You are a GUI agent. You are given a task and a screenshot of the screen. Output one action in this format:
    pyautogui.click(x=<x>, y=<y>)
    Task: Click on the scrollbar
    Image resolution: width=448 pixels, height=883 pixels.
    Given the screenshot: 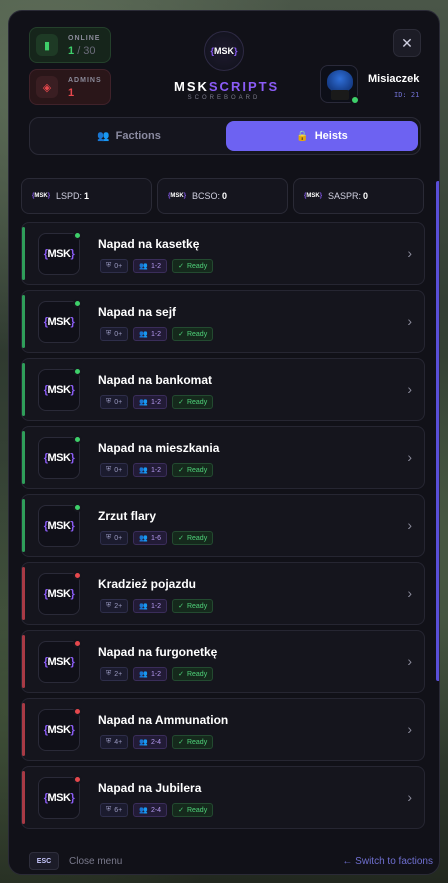 What is the action you would take?
    pyautogui.click(x=437, y=431)
    